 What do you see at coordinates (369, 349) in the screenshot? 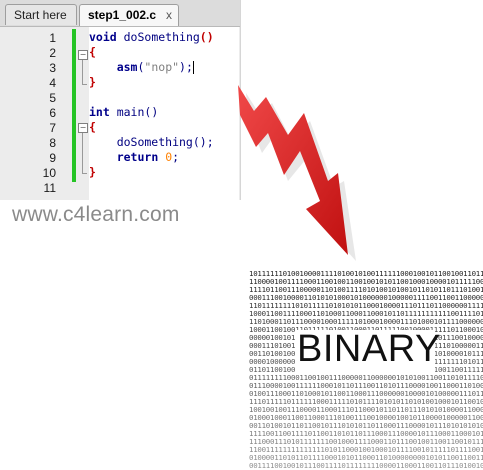
I see `binary-word: BINARY` at bounding box center [369, 349].